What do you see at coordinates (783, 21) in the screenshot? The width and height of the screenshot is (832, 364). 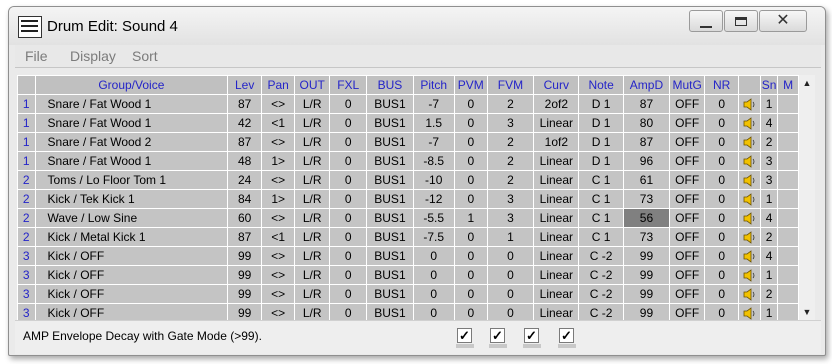 I see `close-button: ✕` at bounding box center [783, 21].